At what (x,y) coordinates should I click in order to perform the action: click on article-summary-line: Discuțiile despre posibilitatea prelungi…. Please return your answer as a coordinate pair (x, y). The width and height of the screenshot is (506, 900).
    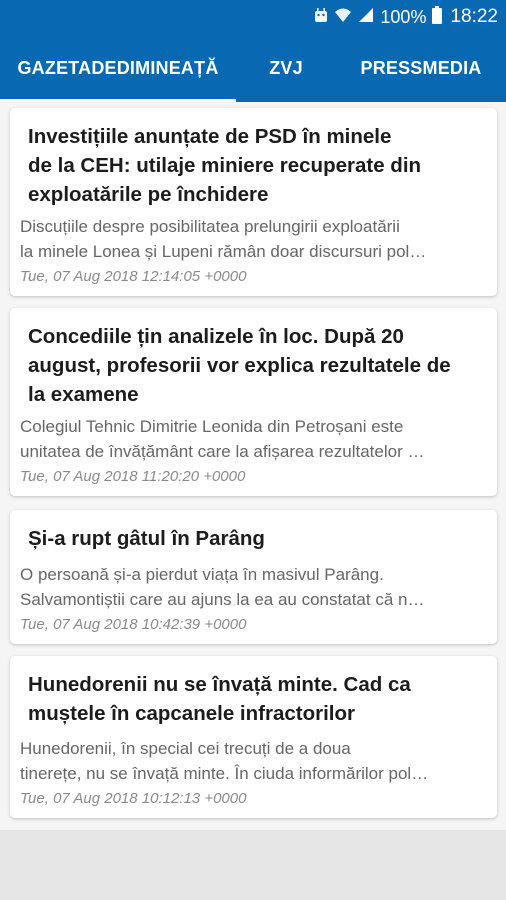
    Looking at the image, I should click on (210, 226).